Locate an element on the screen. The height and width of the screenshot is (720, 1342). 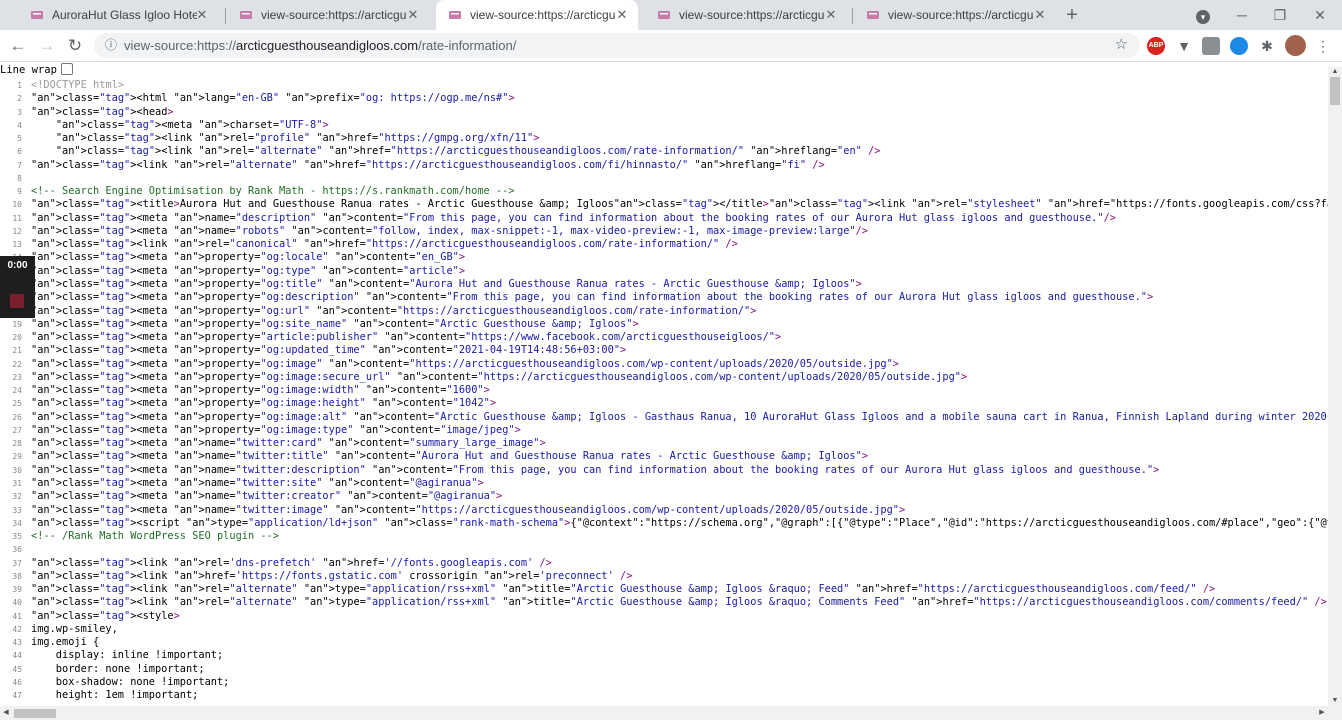
info-icon: ⓘ is located at coordinates (111, 45).